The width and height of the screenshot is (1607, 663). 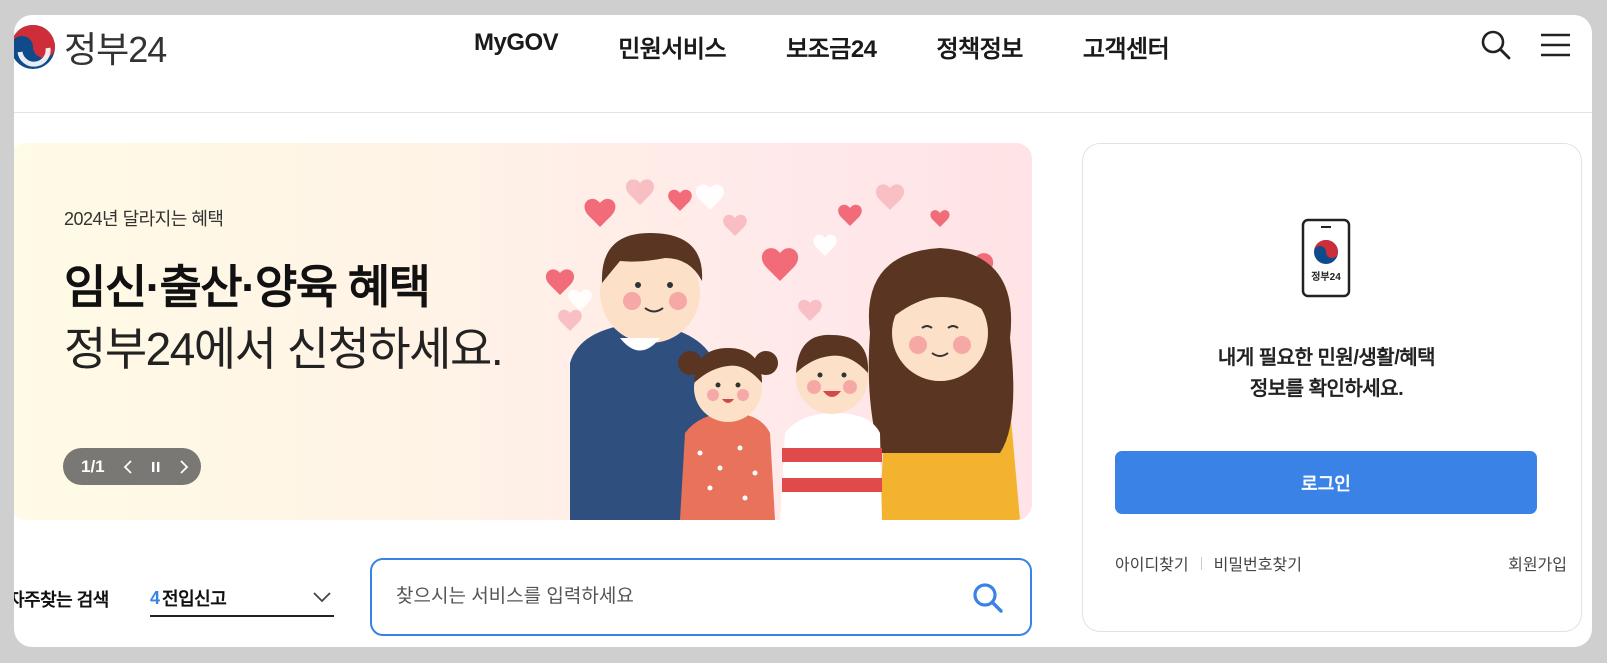 What do you see at coordinates (194, 599) in the screenshot?
I see `frequent-search-value: 전입신고` at bounding box center [194, 599].